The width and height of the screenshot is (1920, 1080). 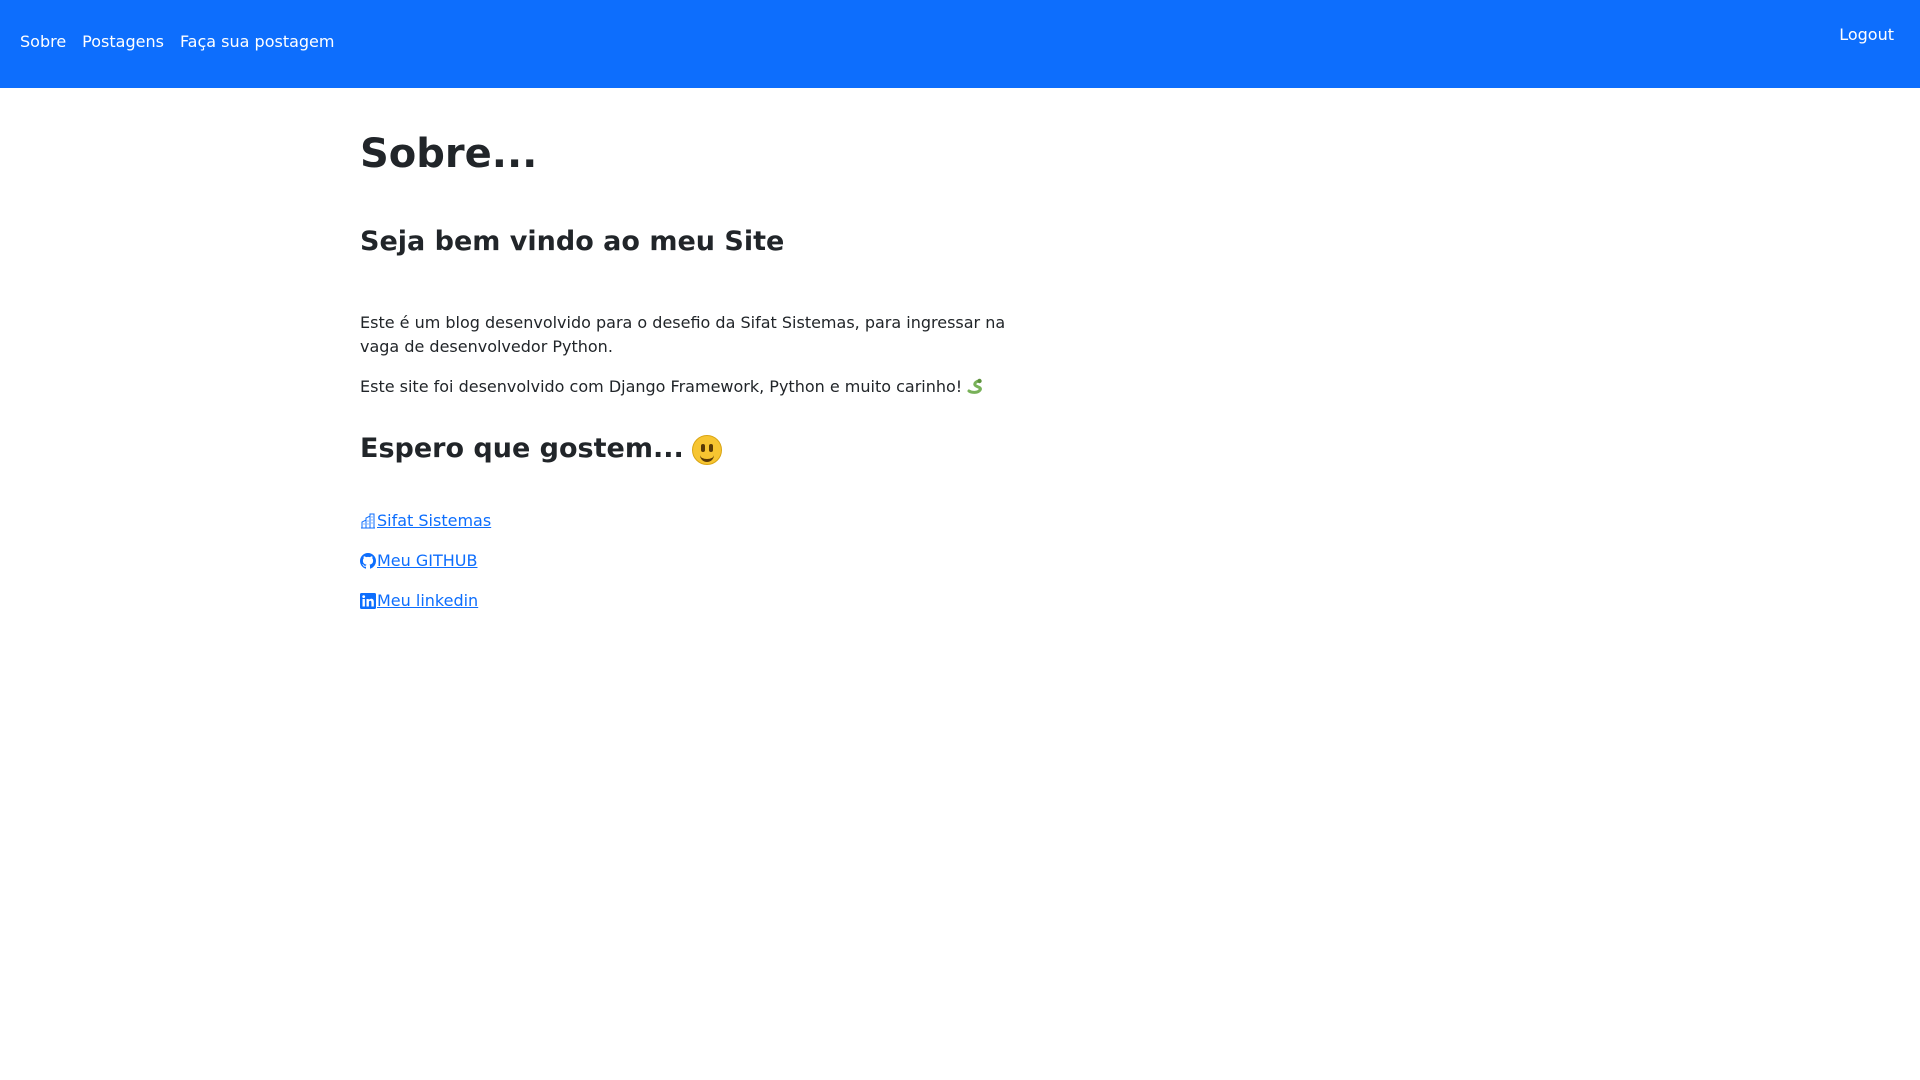 What do you see at coordinates (123, 41) in the screenshot?
I see `nav-link-postagens: Postagens` at bounding box center [123, 41].